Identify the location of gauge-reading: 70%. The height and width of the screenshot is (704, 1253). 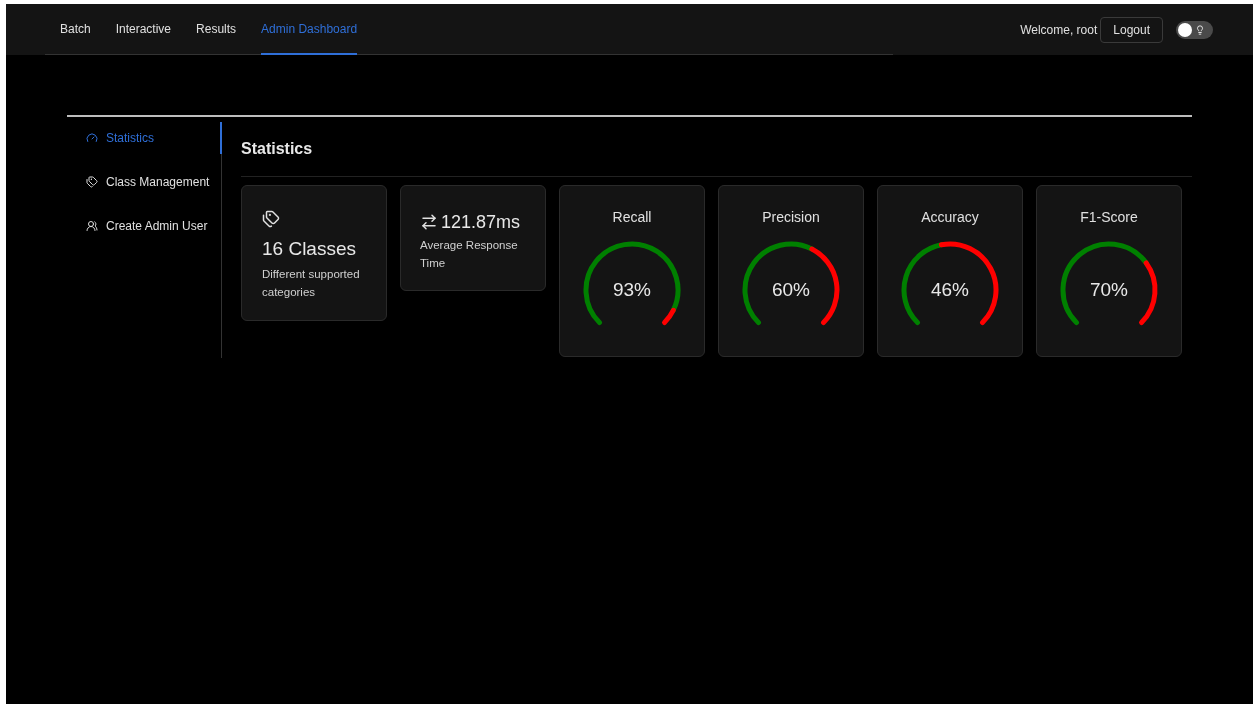
(1109, 289).